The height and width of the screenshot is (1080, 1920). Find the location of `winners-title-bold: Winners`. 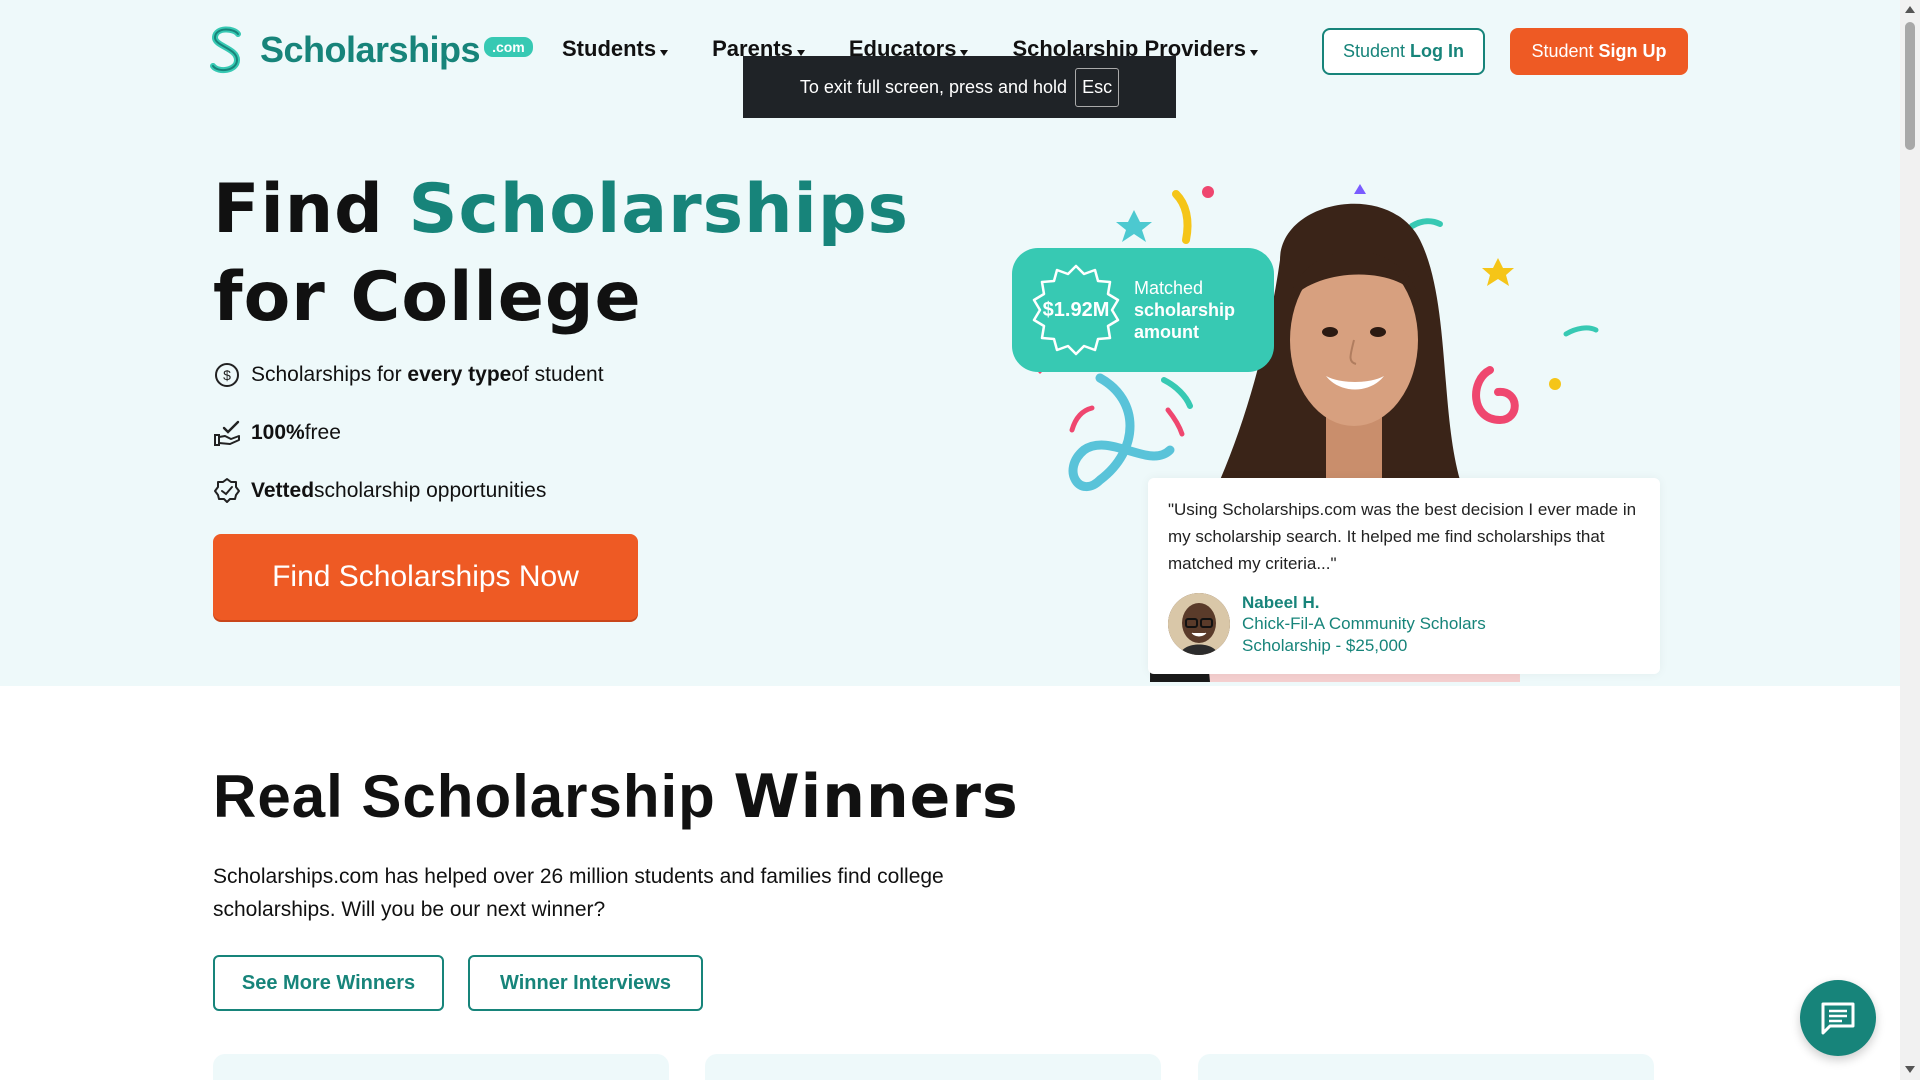

winners-title-bold: Winners is located at coordinates (876, 797).